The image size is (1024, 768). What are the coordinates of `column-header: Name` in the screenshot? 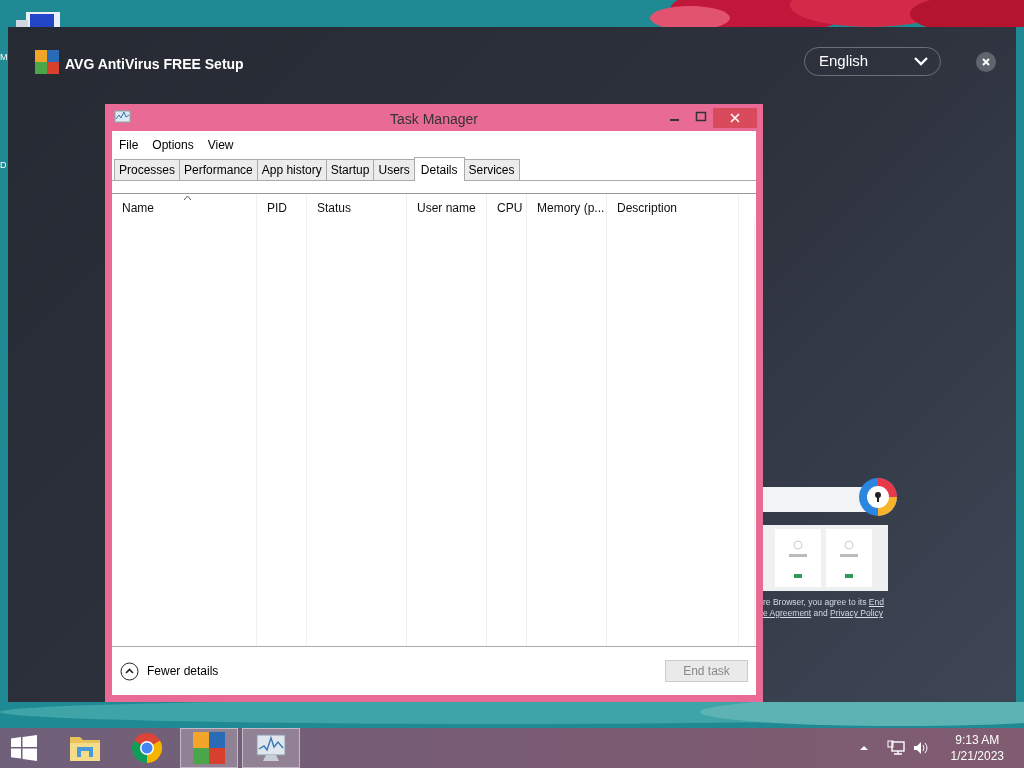 It's located at (184, 205).